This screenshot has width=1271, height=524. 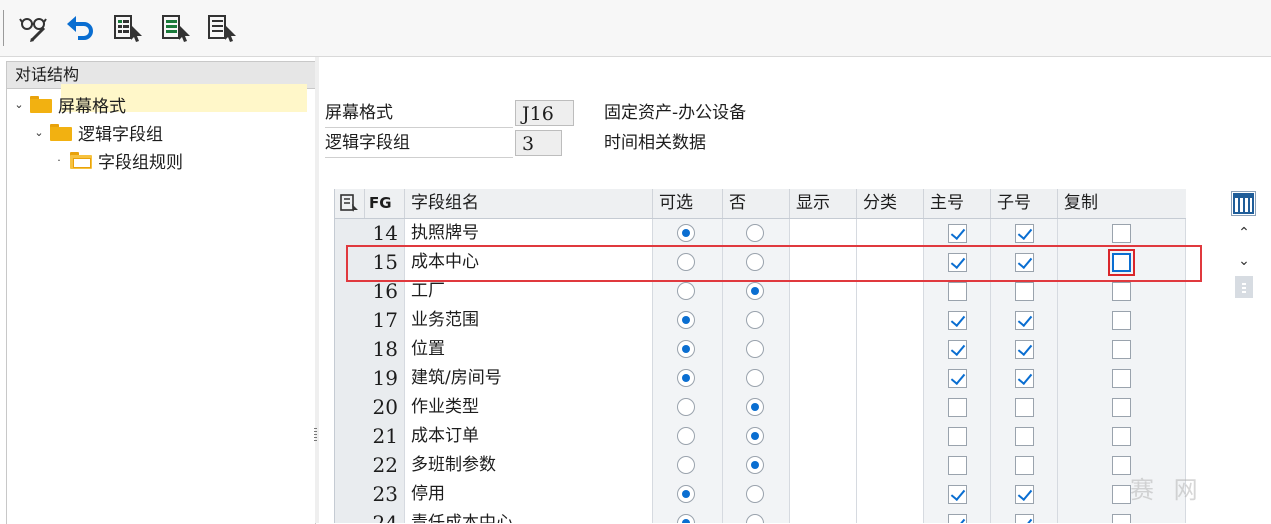 I want to click on table-row: 19 建筑/房间号, so click(x=760, y=379).